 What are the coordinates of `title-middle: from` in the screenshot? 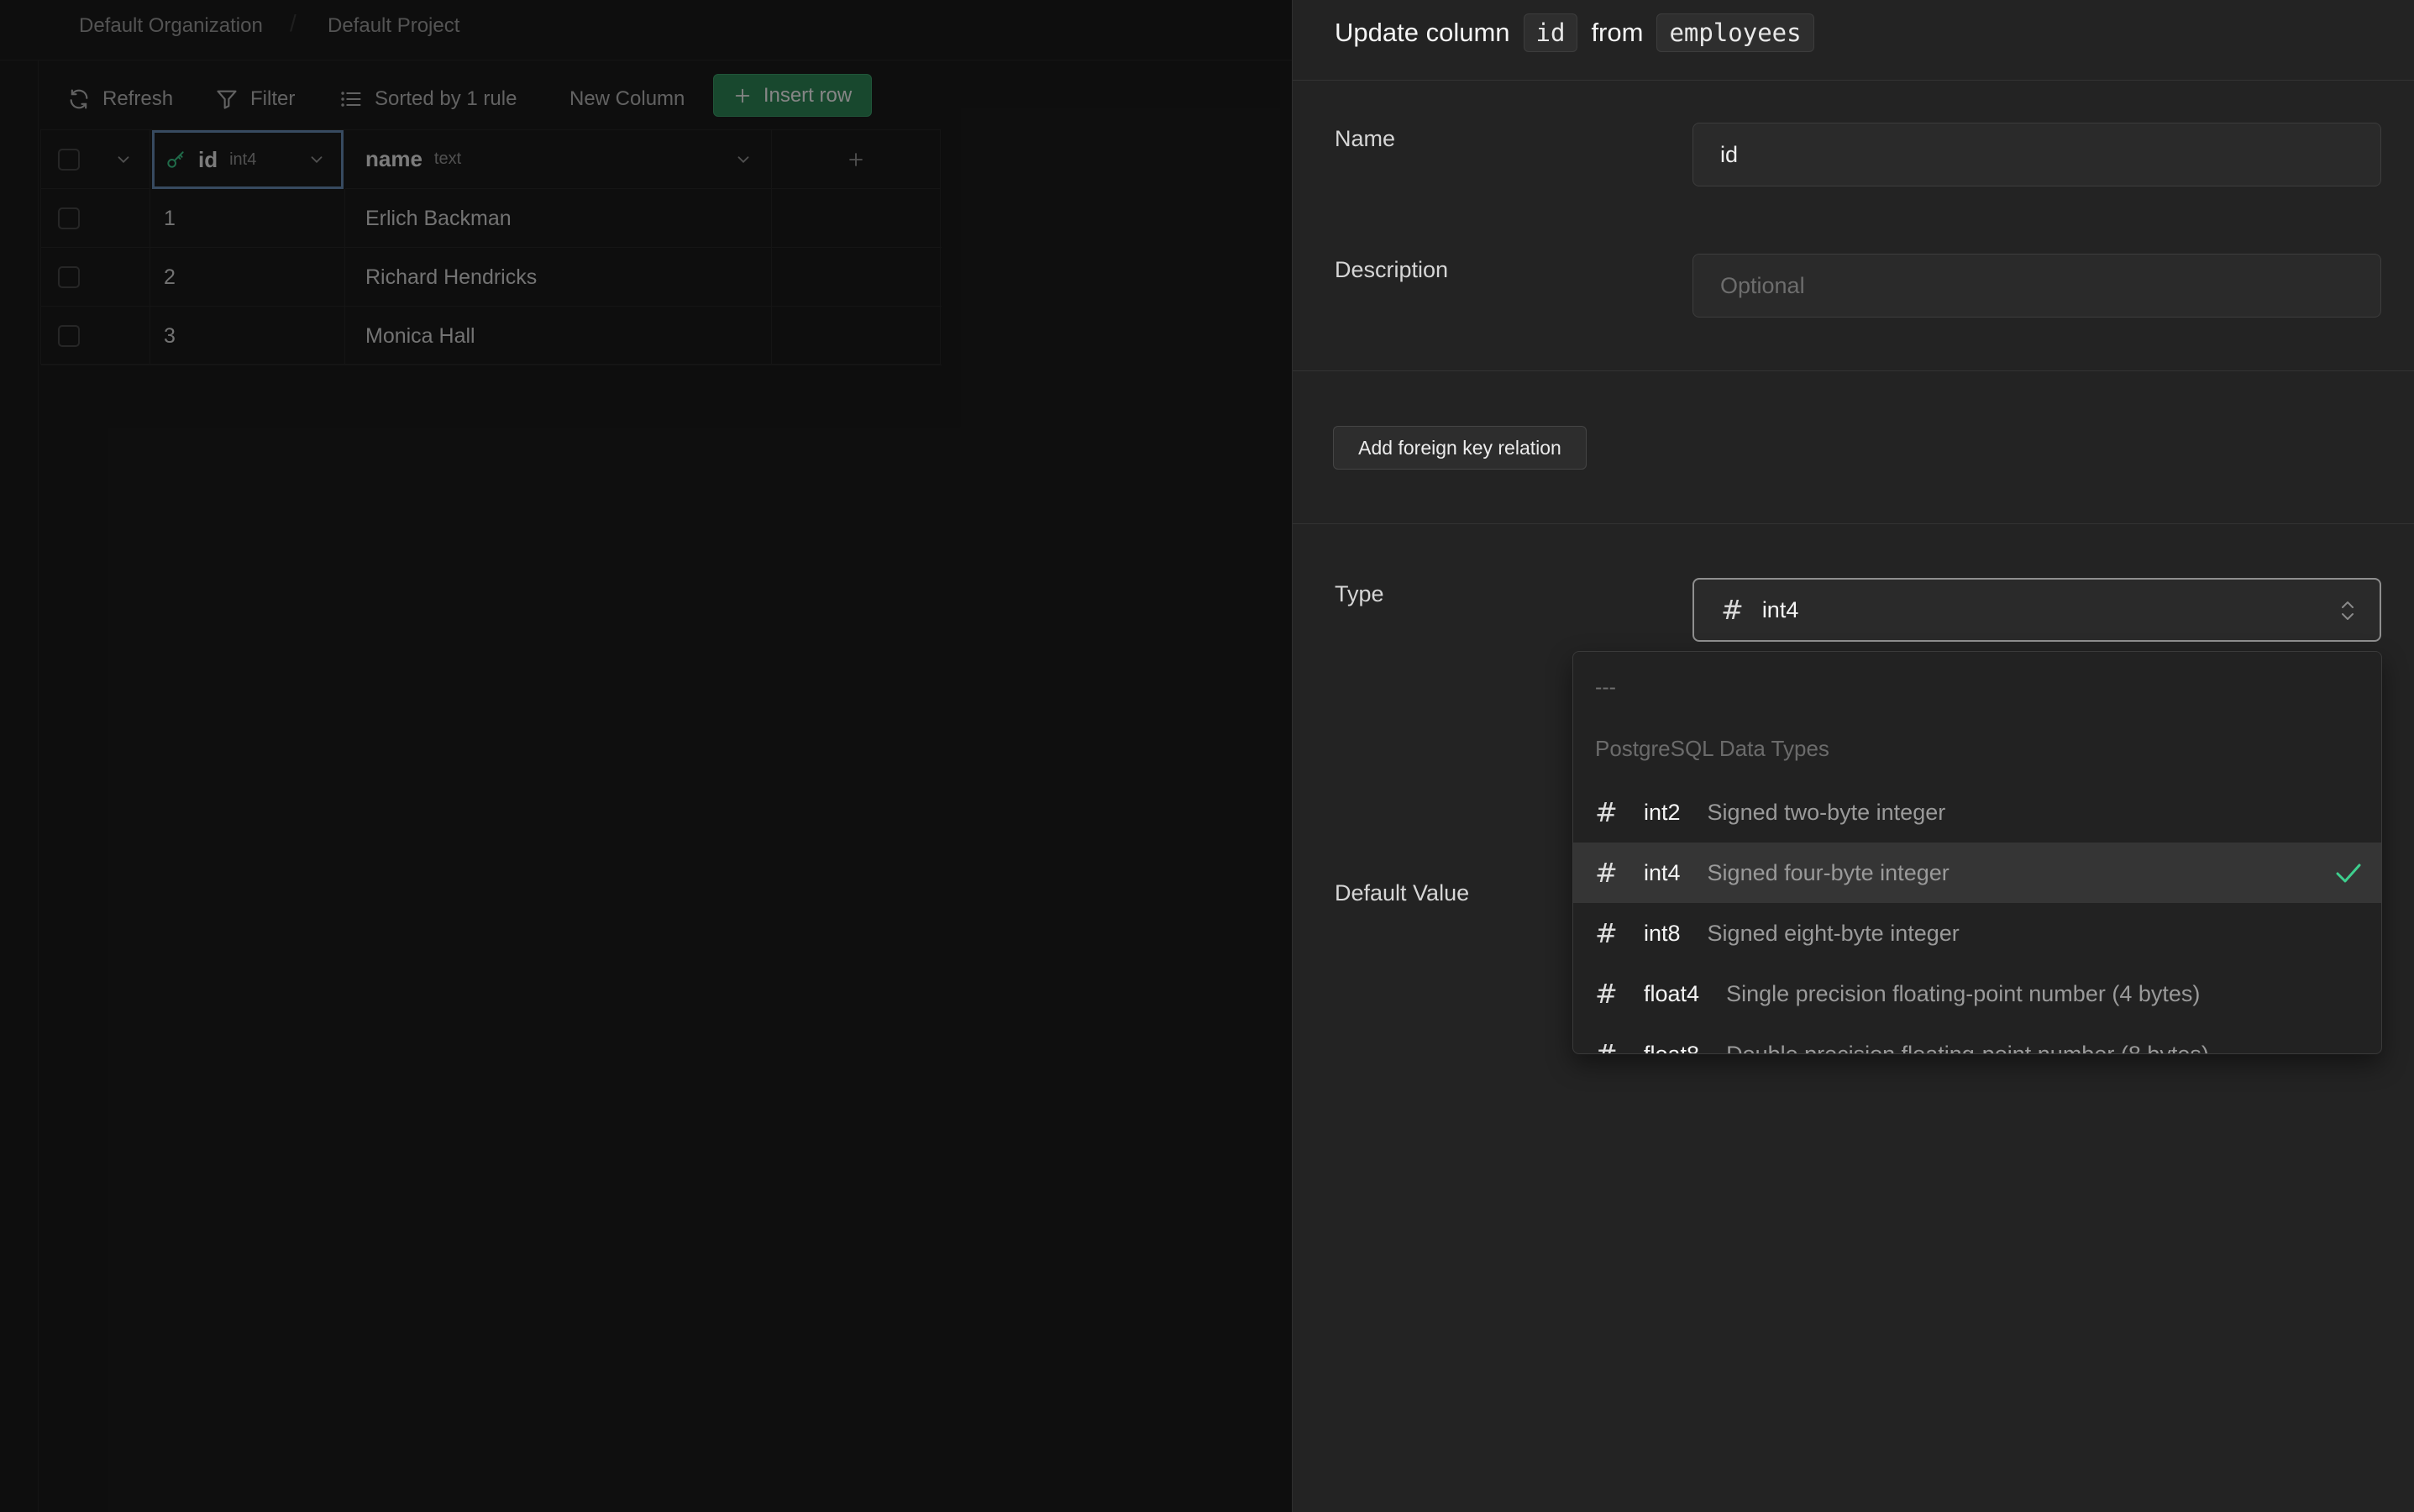 It's located at (1617, 32).